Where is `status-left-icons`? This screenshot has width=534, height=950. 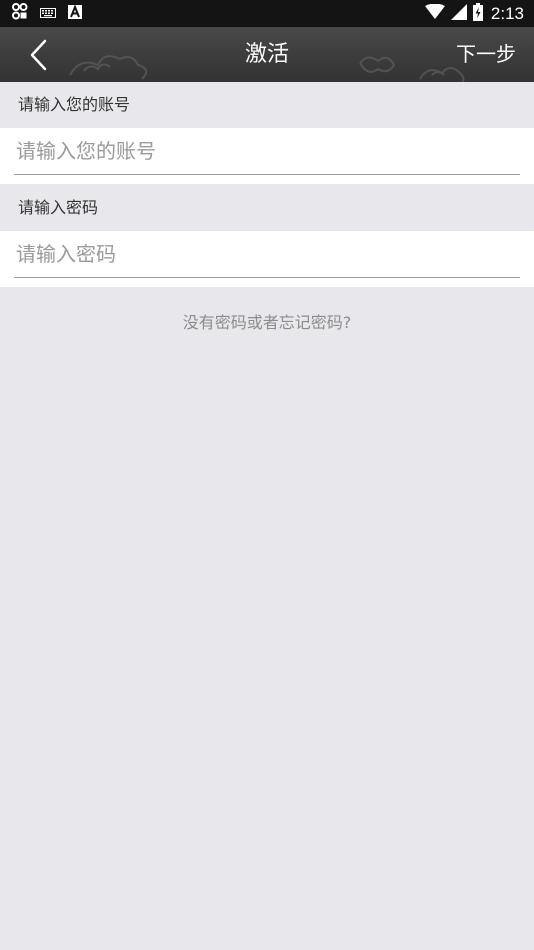 status-left-icons is located at coordinates (53, 13).